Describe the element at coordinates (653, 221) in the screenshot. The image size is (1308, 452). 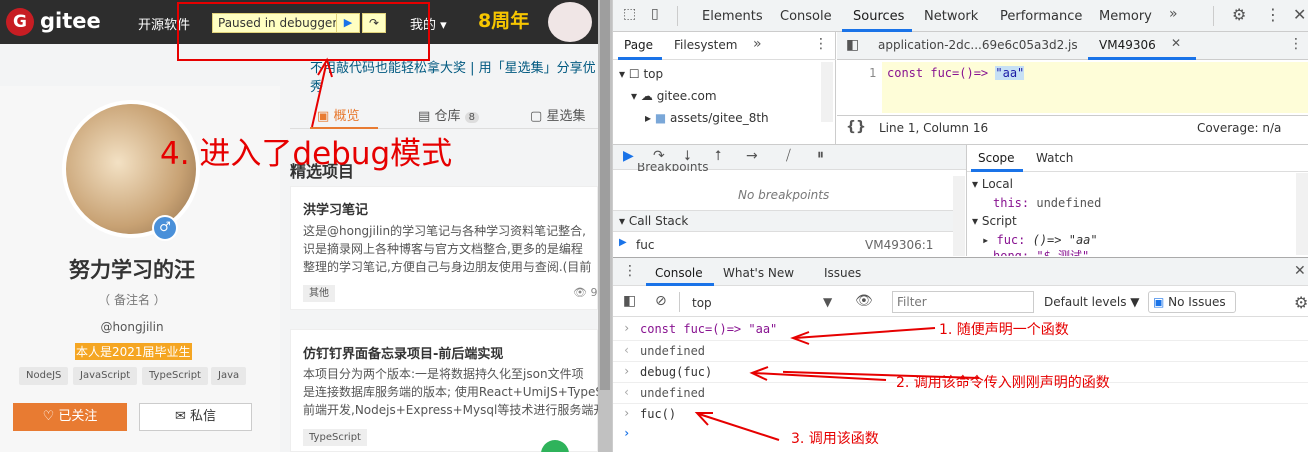
I see `call-stack-header: ▾ Call Stack` at that location.